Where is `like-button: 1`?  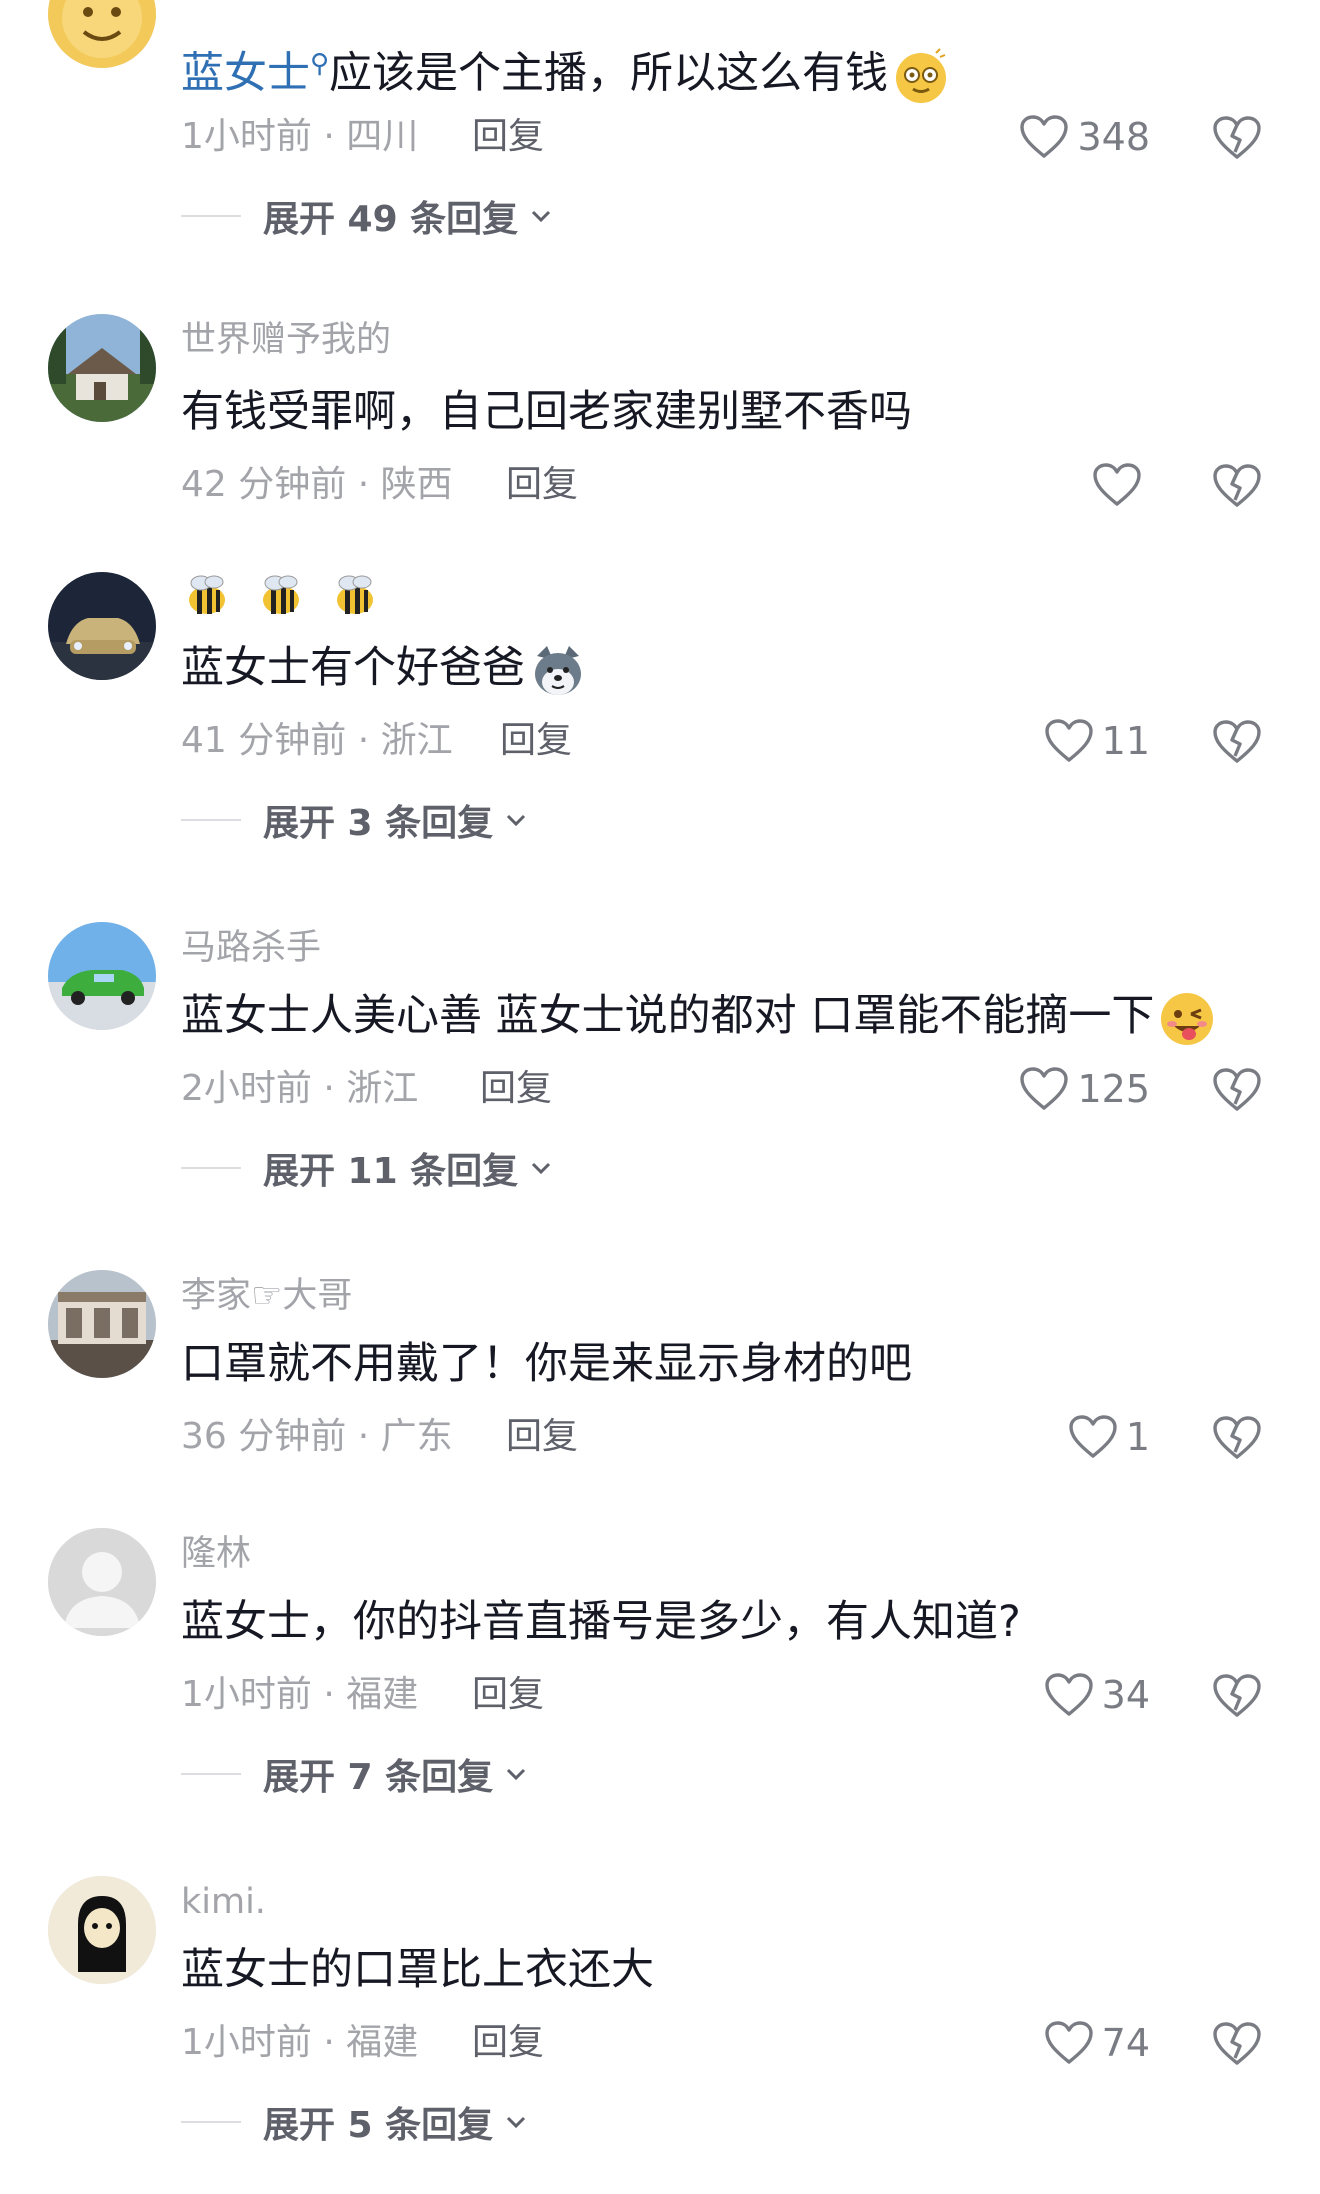
like-button: 1 is located at coordinates (1109, 1437).